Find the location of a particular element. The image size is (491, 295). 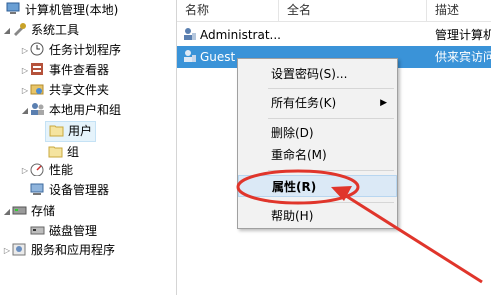

tree-item-local-users-groups: ◢ 本地用户和组 is located at coordinates (72, 110).